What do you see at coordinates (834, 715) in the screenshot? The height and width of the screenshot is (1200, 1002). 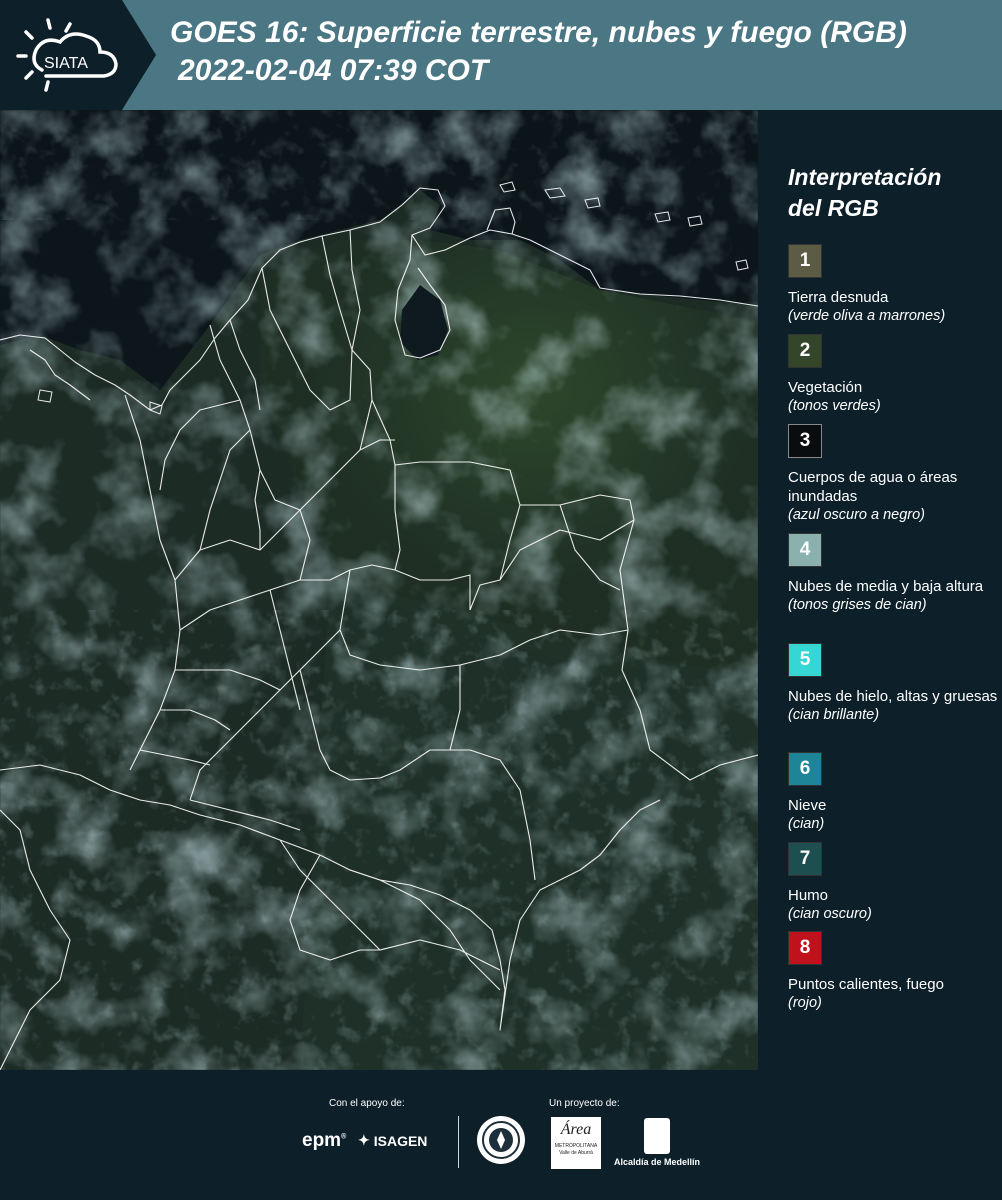 I see `legend-desc: (cian brillante)` at bounding box center [834, 715].